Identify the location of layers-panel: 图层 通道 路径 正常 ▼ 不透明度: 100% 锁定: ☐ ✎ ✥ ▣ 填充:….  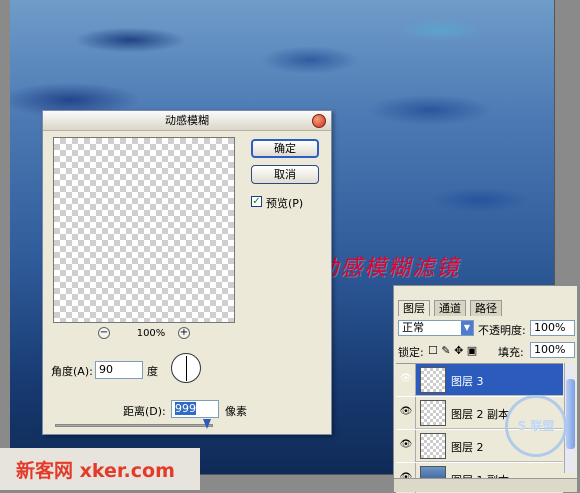
(485, 389).